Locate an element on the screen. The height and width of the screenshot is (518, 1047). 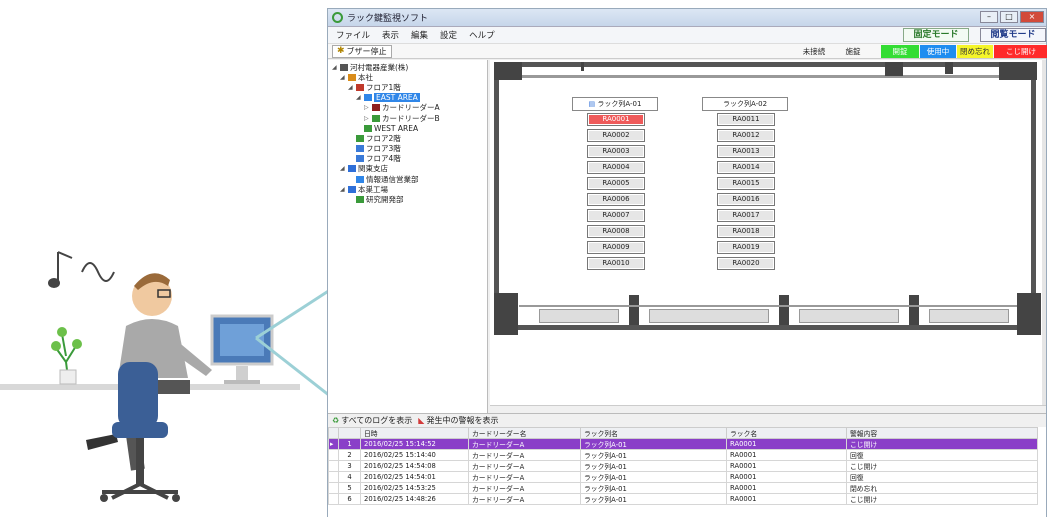
cell-row: ラック列A-01 is located at coordinates (653, 488).